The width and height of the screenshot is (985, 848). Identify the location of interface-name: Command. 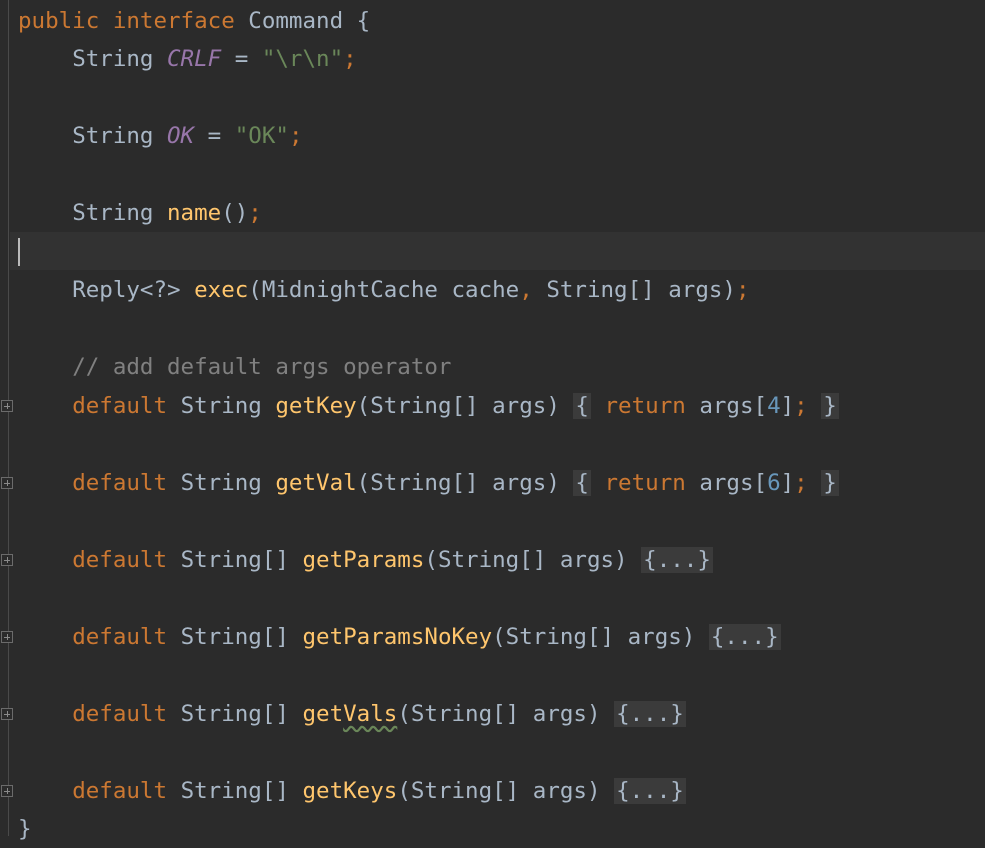
(296, 21).